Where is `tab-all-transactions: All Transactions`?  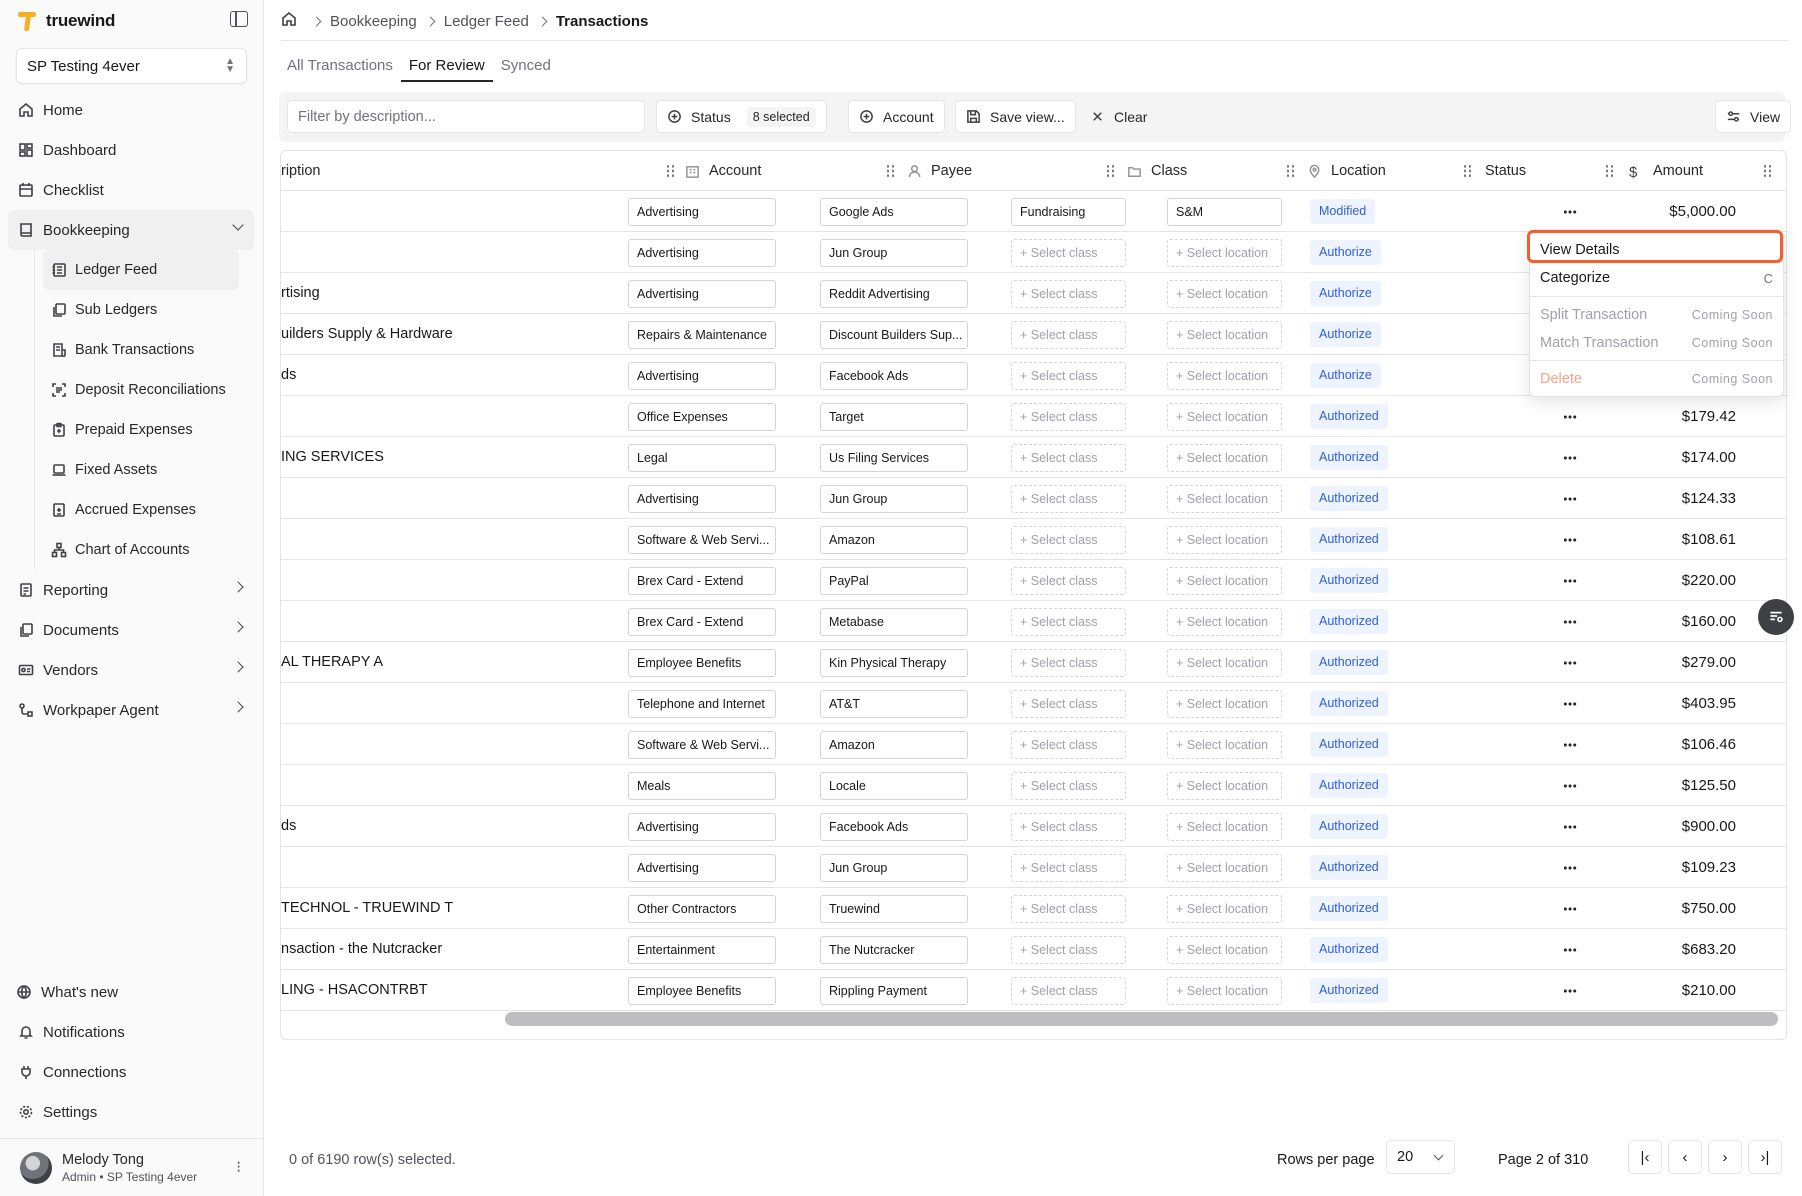
tab-all-transactions: All Transactions is located at coordinates (340, 68).